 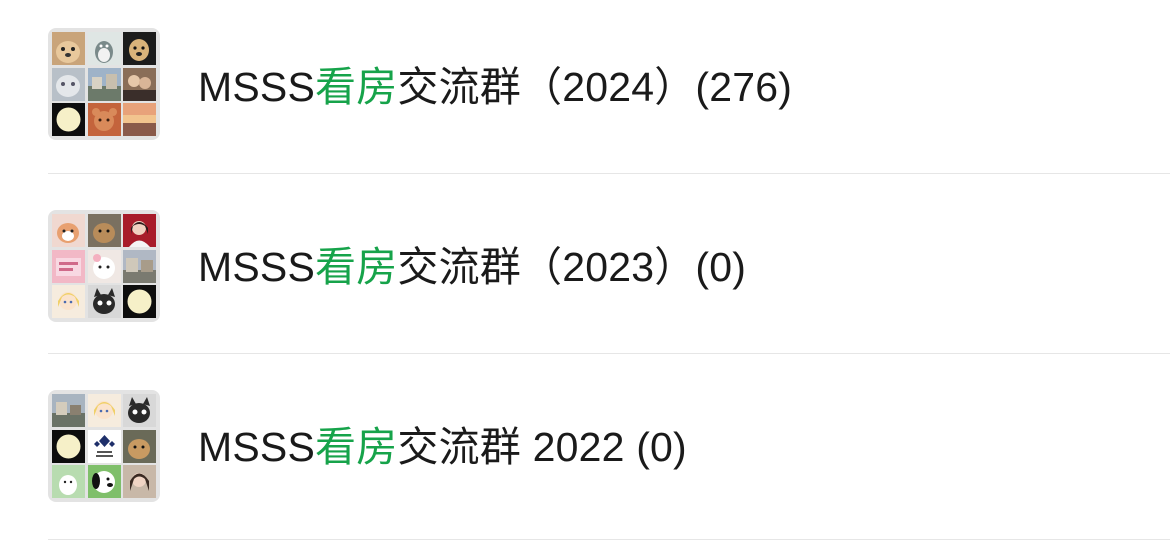 I want to click on avatar-tile-sunset, so click(x=139, y=119).